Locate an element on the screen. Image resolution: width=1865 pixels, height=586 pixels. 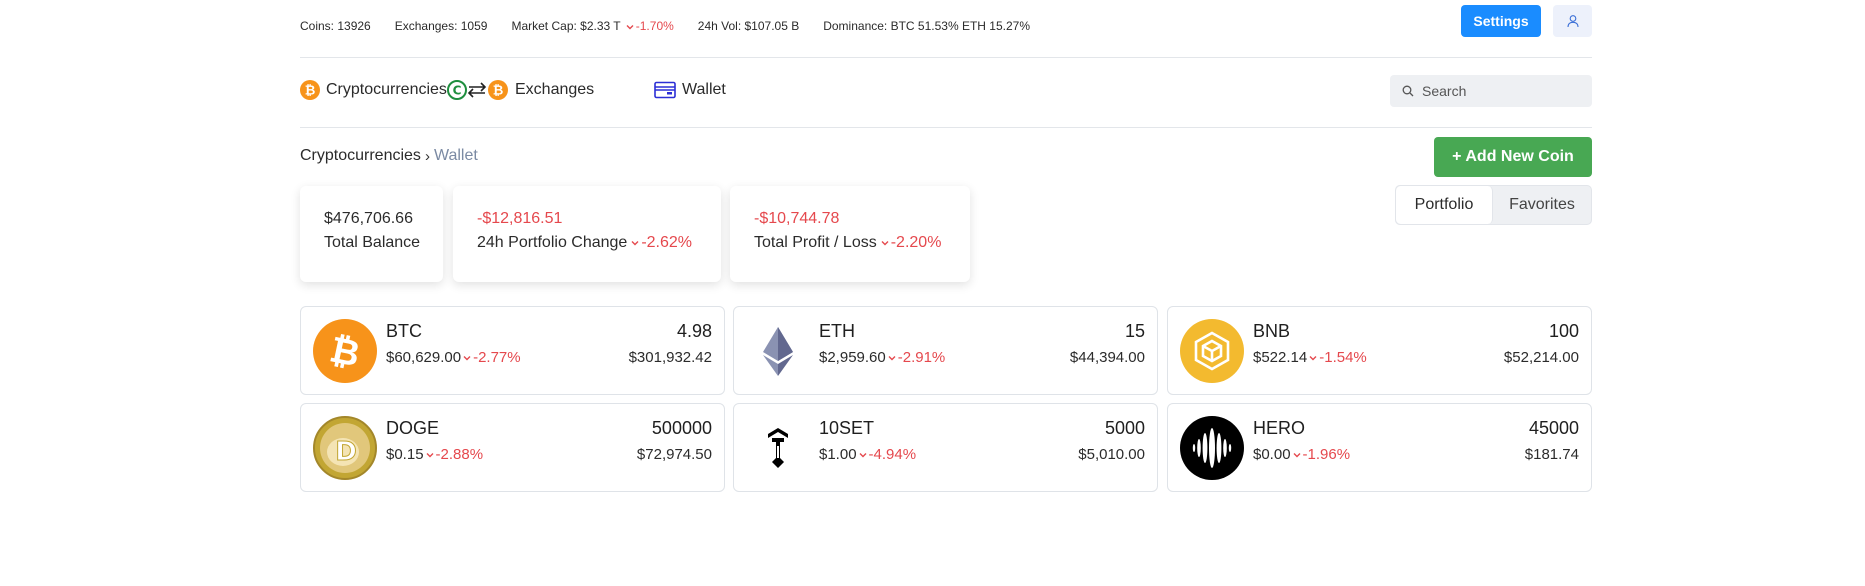
coin-price: $2,959.60 is located at coordinates (852, 357).